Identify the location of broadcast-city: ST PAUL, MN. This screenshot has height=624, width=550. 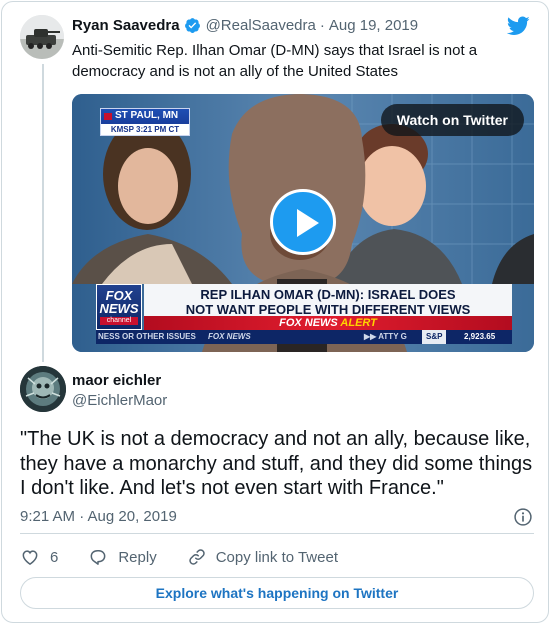
(147, 115).